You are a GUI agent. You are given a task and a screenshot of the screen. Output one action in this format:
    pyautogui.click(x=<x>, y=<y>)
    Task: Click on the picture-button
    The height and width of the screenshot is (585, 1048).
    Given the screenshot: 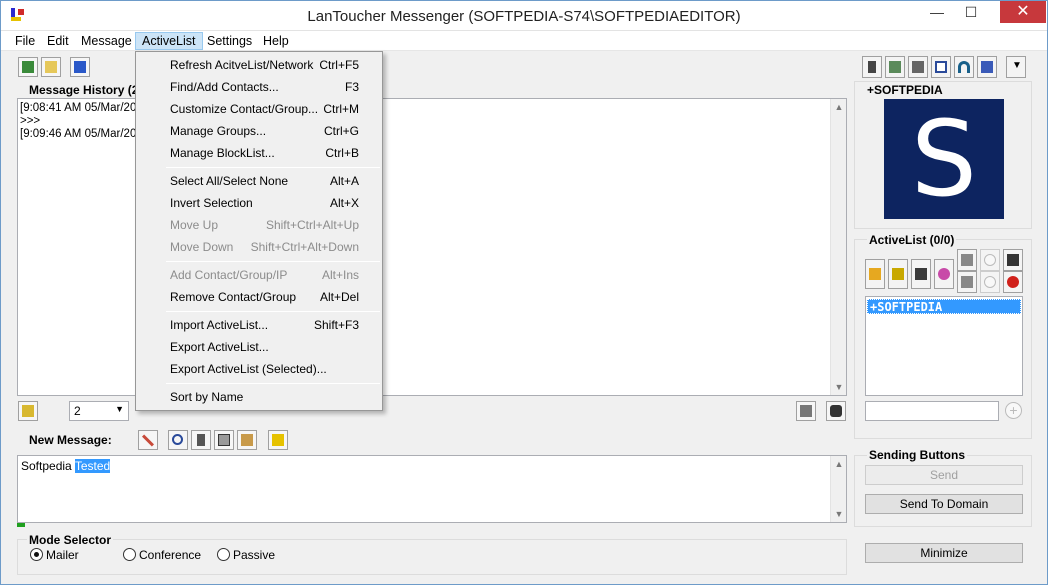 What is the action you would take?
    pyautogui.click(x=895, y=67)
    